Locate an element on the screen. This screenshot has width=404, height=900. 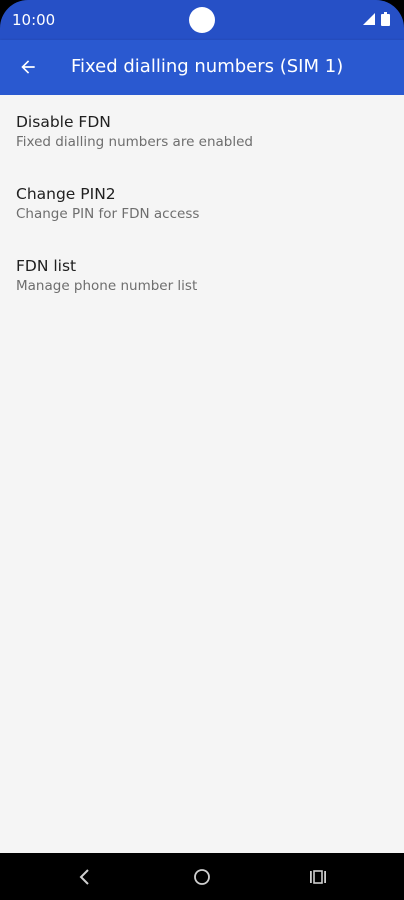
back-nav-icon is located at coordinates (84, 877).